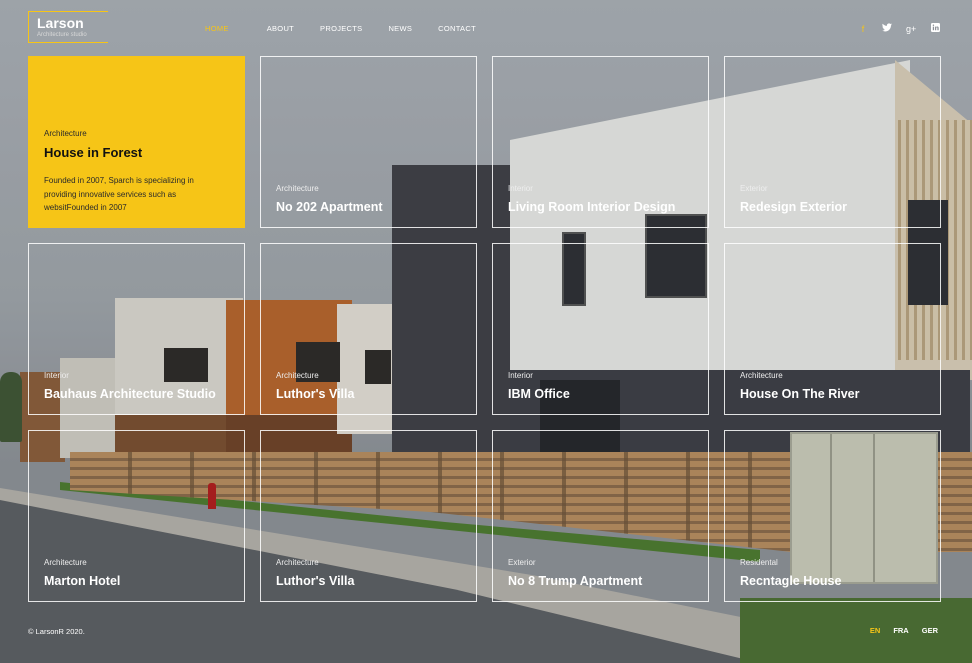  Describe the element at coordinates (592, 207) in the screenshot. I see `project-title: Living Room Interior Design` at that location.